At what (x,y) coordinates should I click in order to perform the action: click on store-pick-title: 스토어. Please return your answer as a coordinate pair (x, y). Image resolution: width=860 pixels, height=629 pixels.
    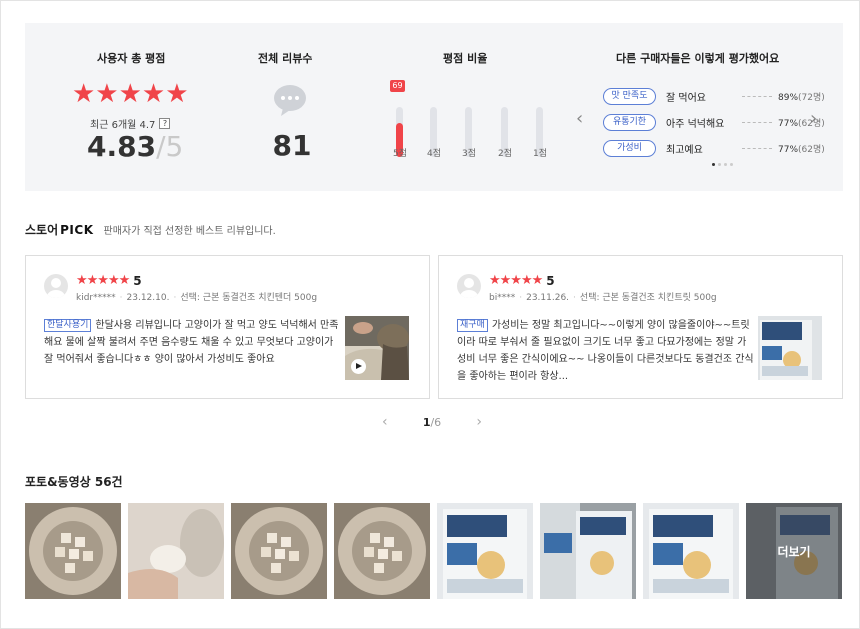
    Looking at the image, I should click on (42, 230).